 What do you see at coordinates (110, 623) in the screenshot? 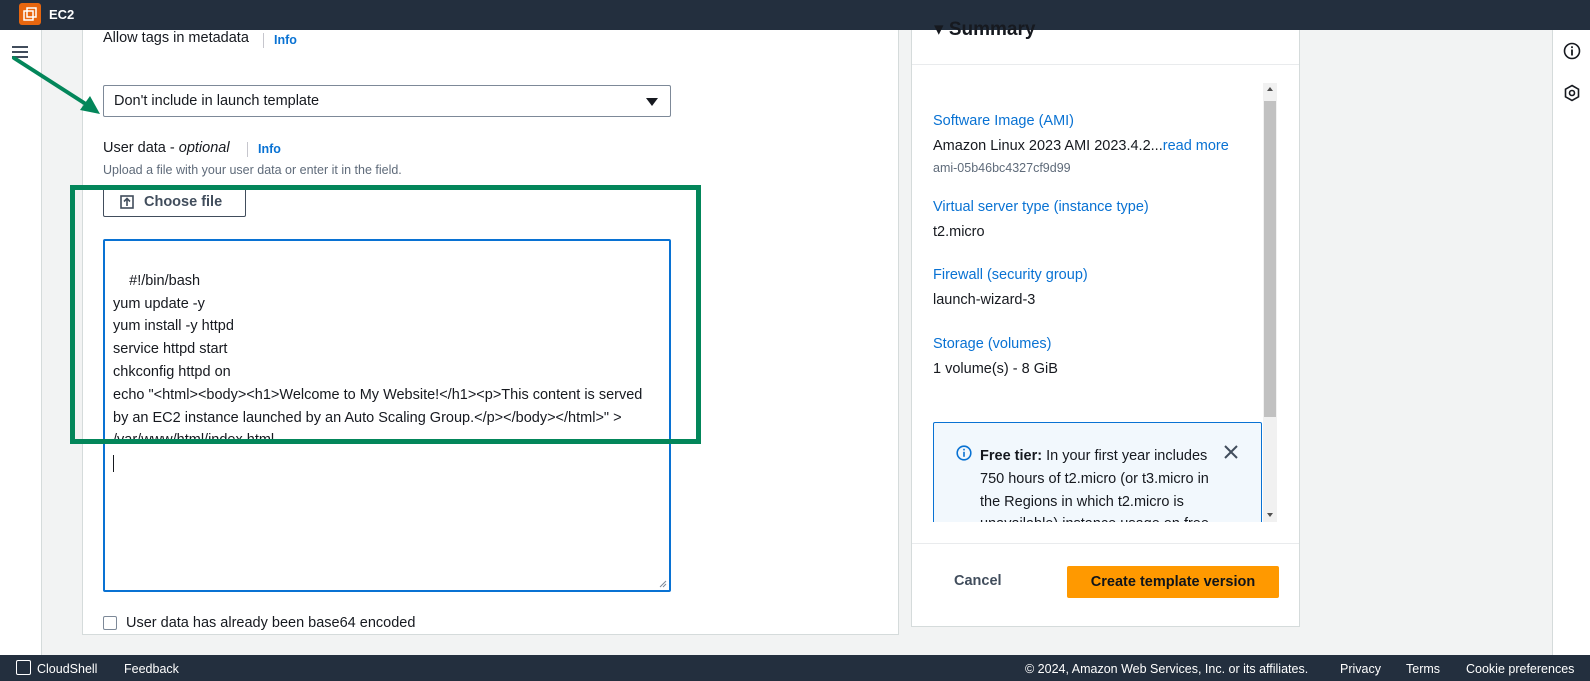
I see `base64-checkbox` at bounding box center [110, 623].